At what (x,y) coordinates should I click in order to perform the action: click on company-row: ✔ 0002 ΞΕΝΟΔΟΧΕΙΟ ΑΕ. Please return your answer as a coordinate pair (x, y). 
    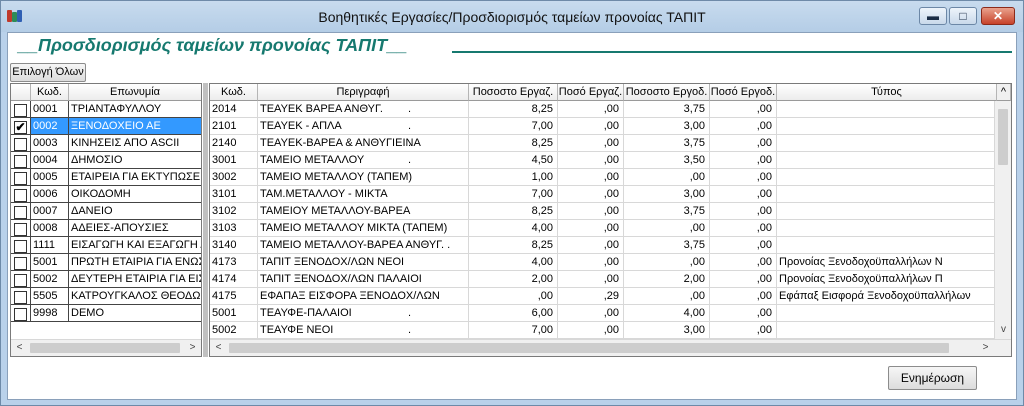
    Looking at the image, I should click on (106, 126).